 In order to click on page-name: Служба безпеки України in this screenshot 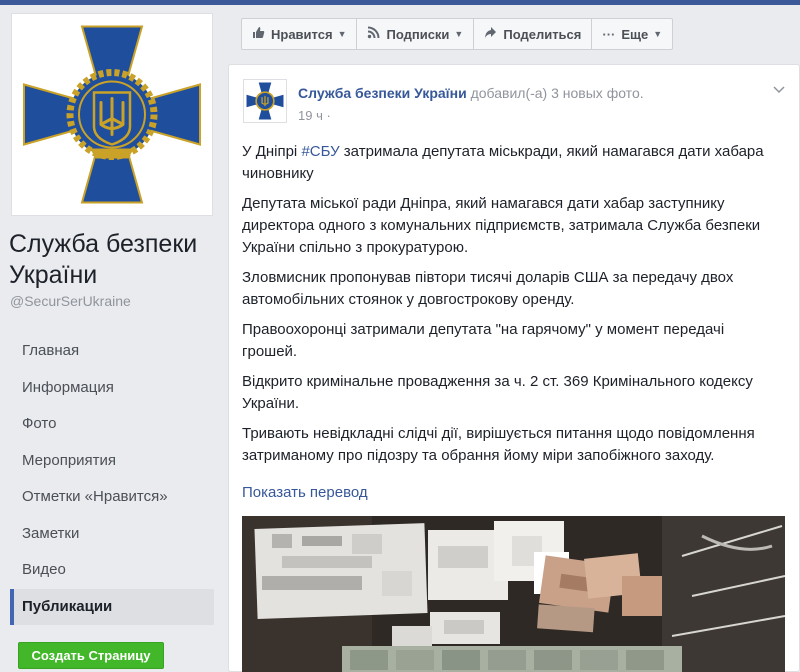, I will do `click(116, 260)`.